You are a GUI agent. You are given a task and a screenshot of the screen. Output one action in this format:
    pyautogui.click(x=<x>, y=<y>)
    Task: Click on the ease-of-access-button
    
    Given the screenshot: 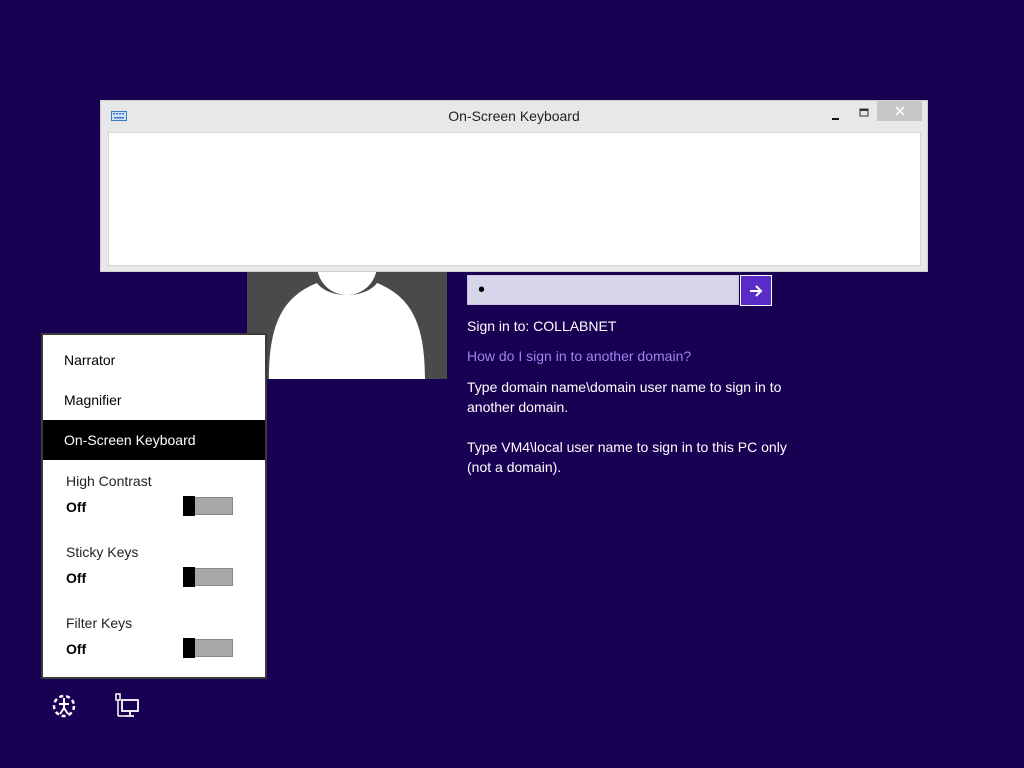 What is the action you would take?
    pyautogui.click(x=64, y=706)
    